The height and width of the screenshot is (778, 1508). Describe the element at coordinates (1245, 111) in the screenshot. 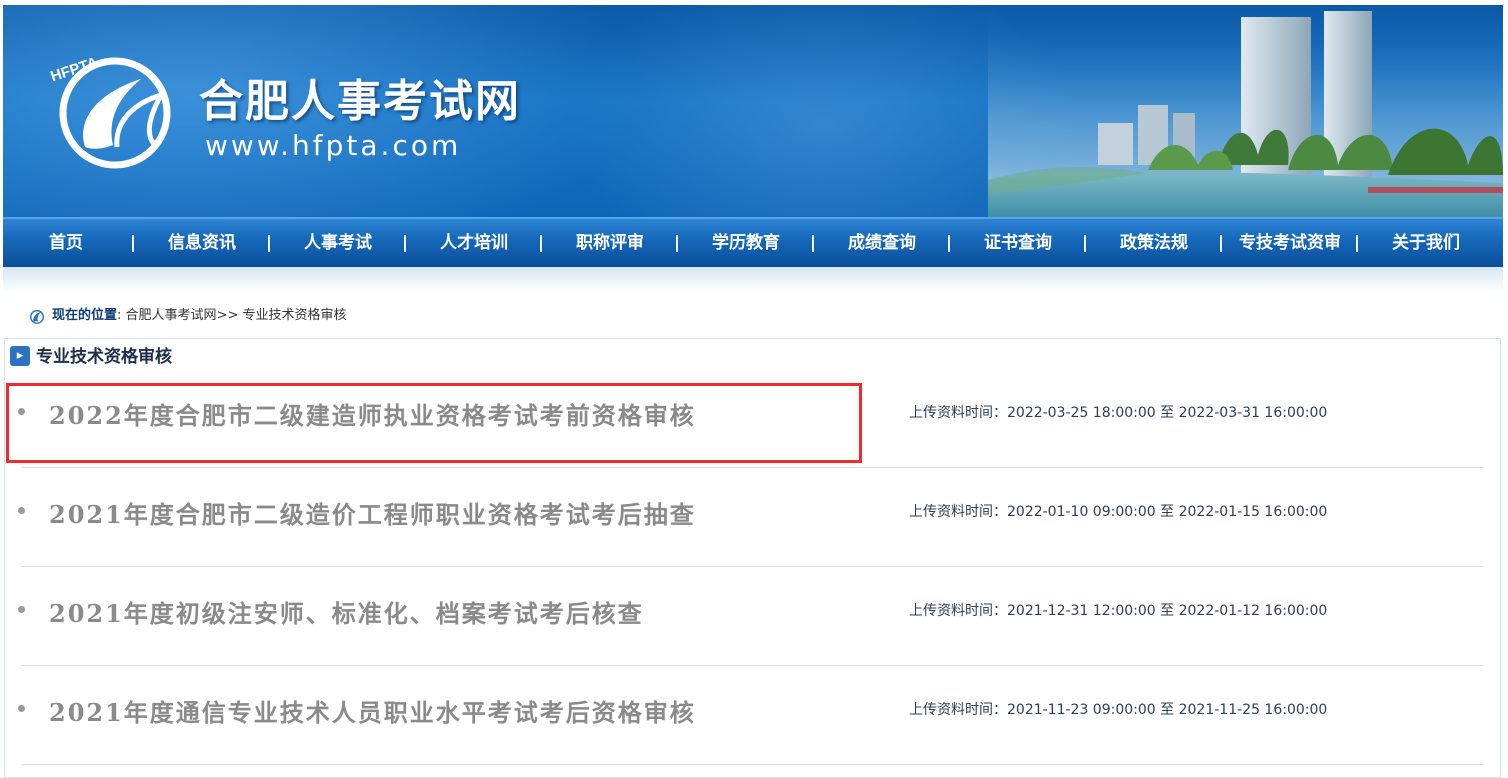

I see `city-skyline-image` at that location.